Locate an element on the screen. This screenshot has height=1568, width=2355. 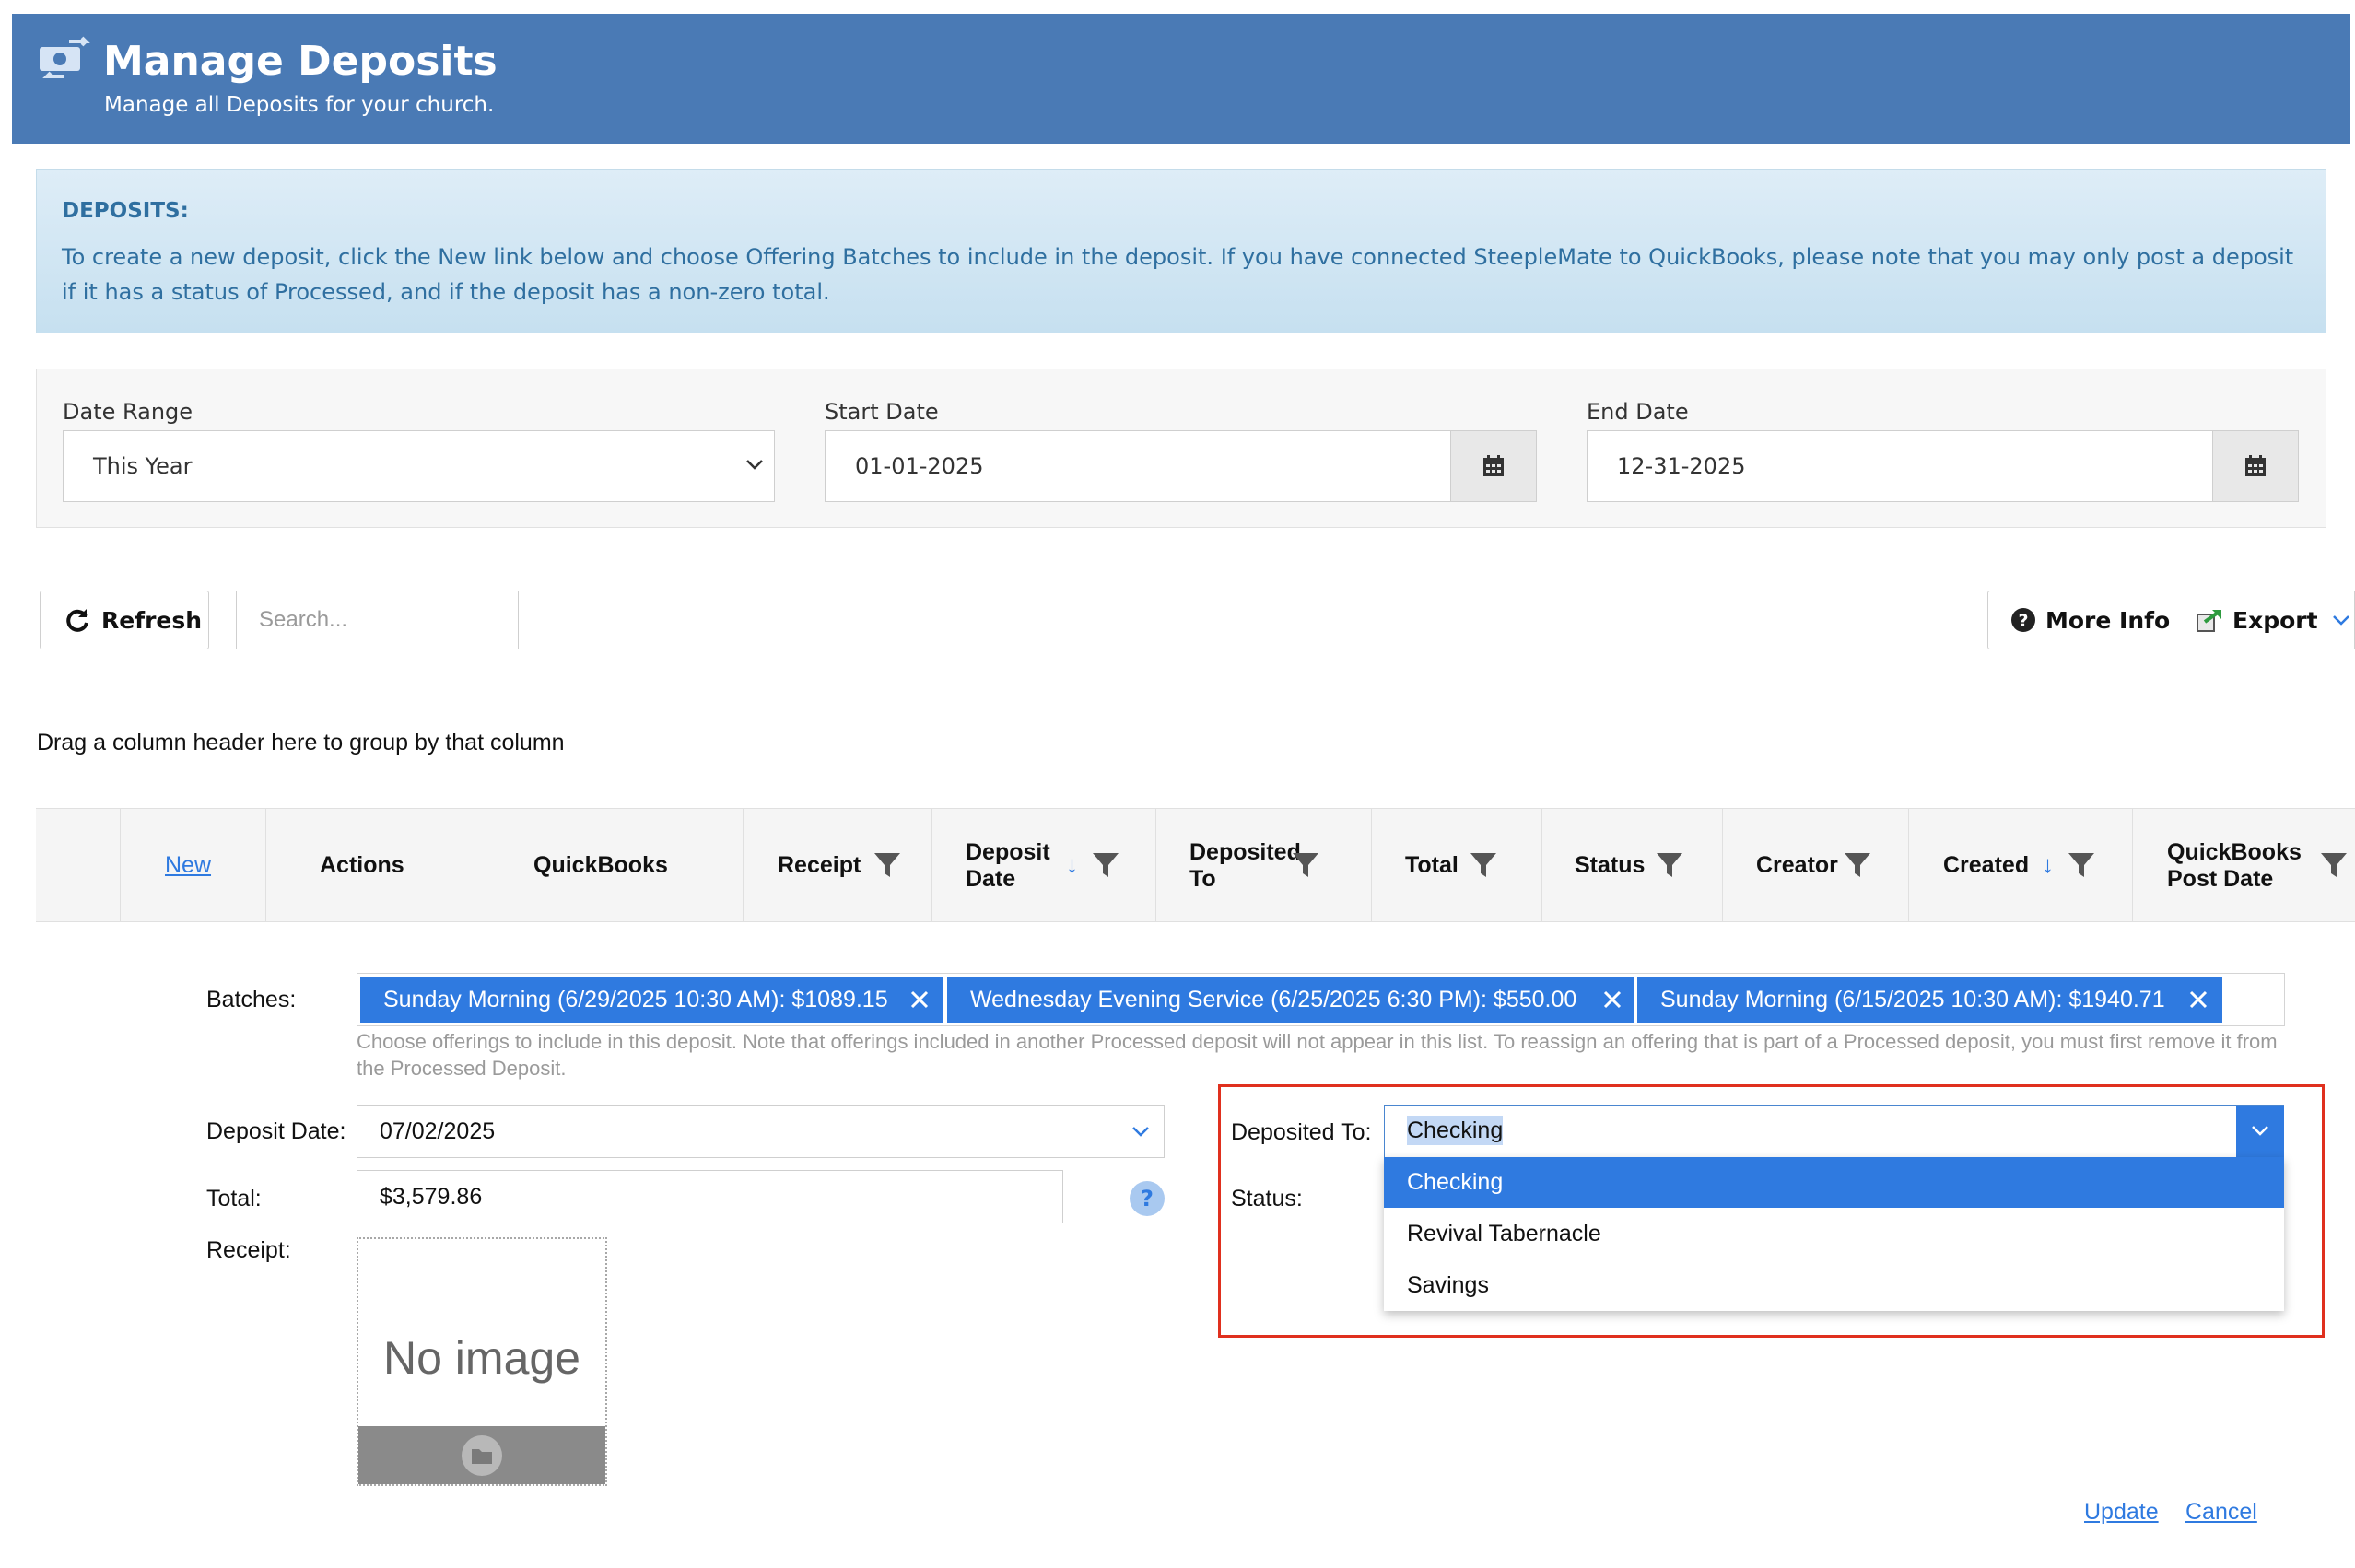
start-date-input: 01-01-2025 is located at coordinates (1138, 466).